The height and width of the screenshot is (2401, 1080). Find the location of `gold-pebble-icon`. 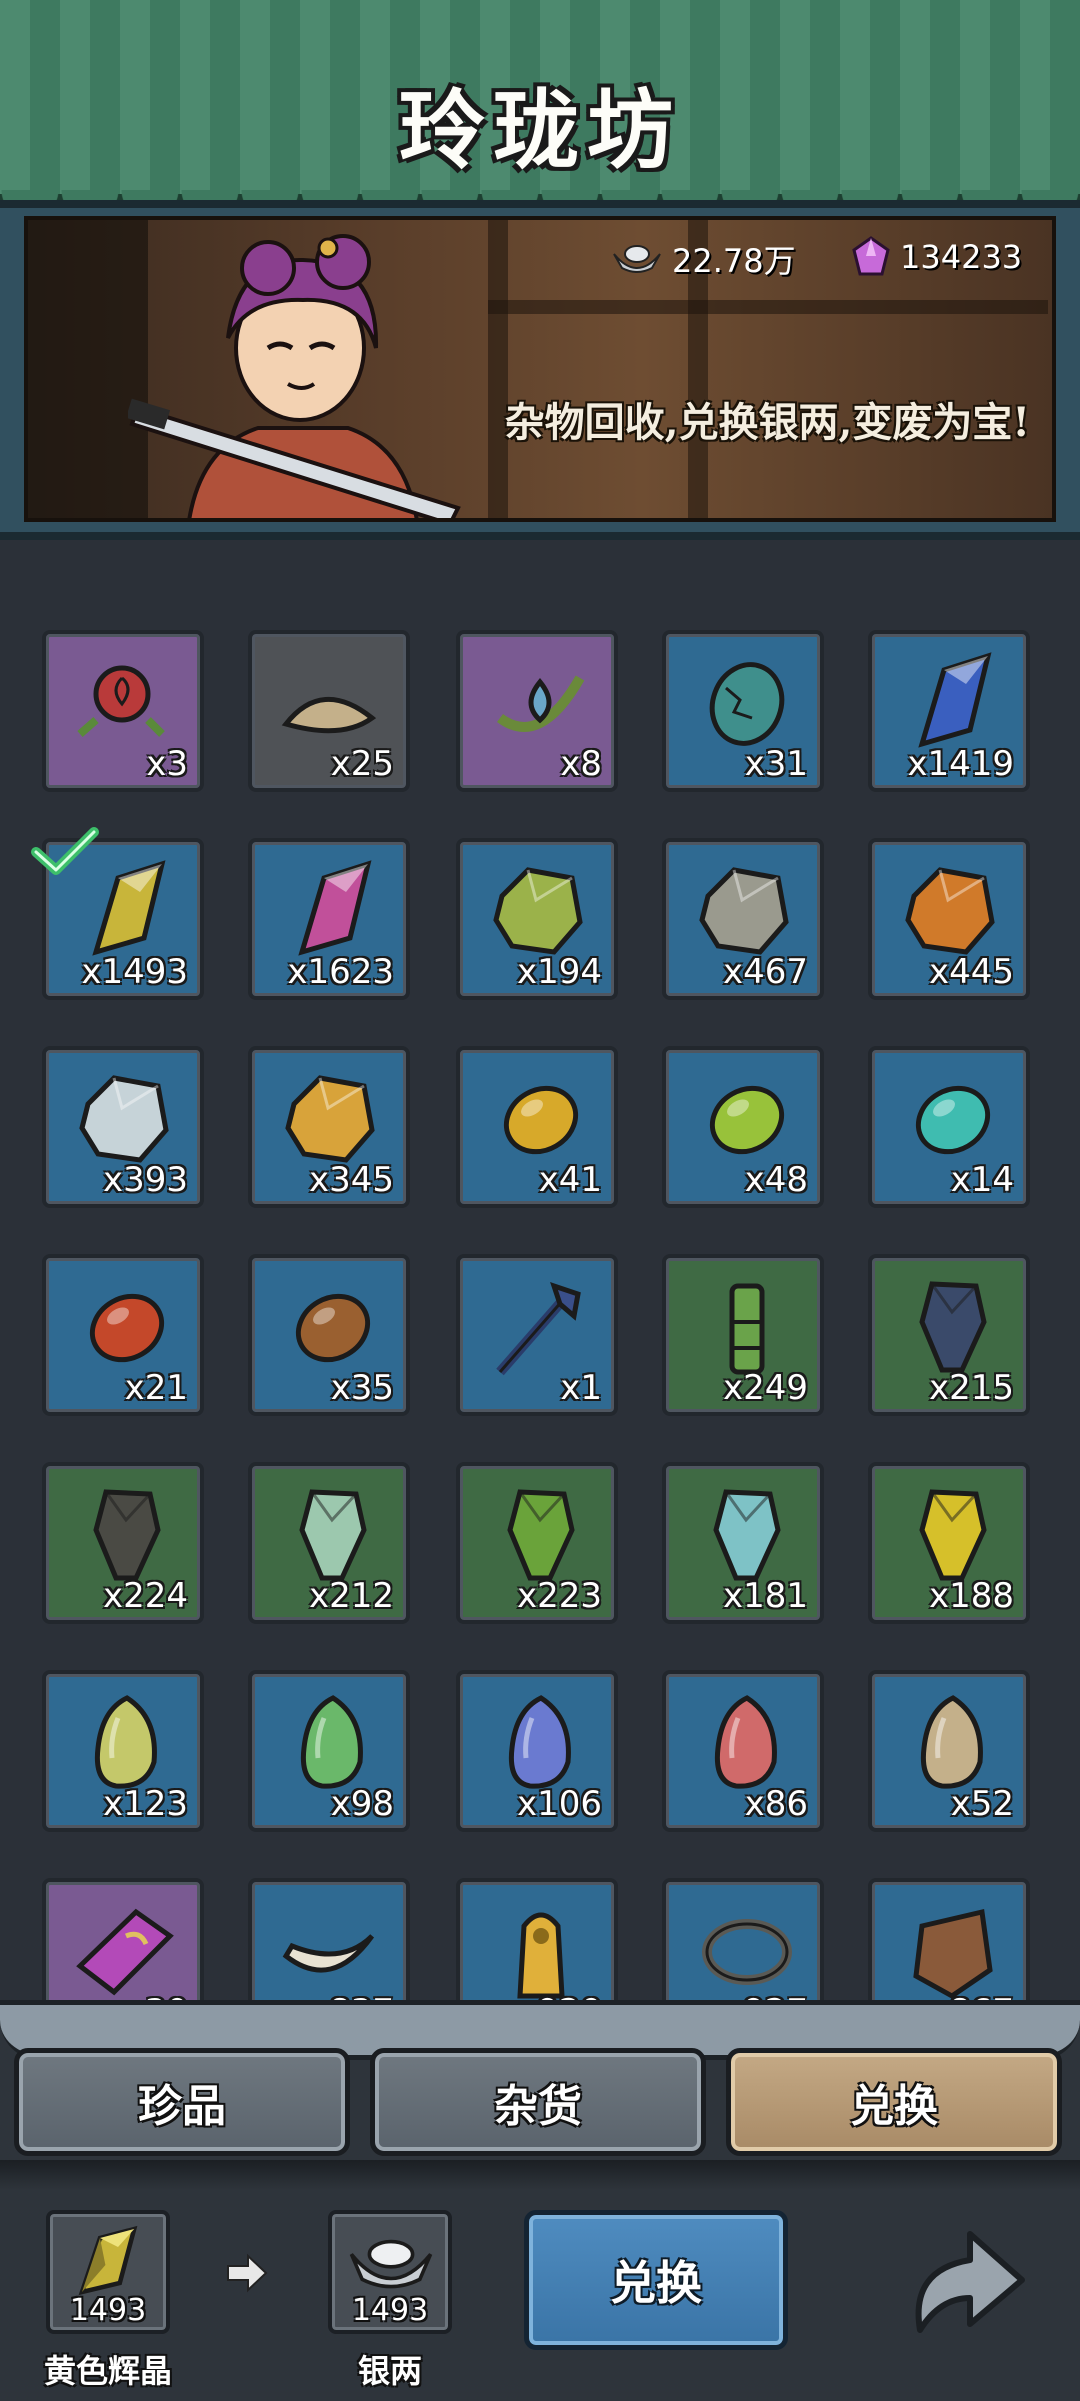

gold-pebble-icon is located at coordinates (541, 1120).